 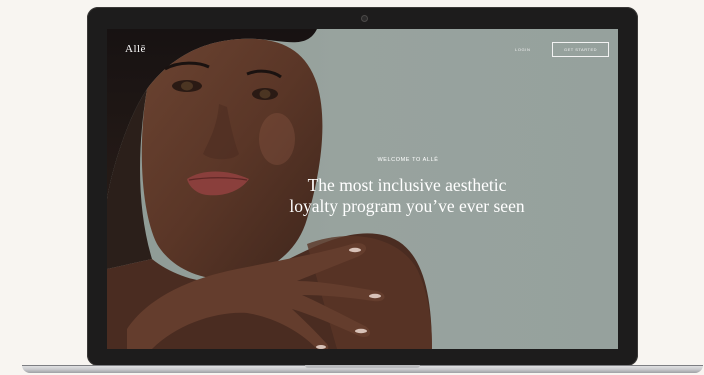 I want to click on laptop-hinge-notch, so click(x=362, y=366).